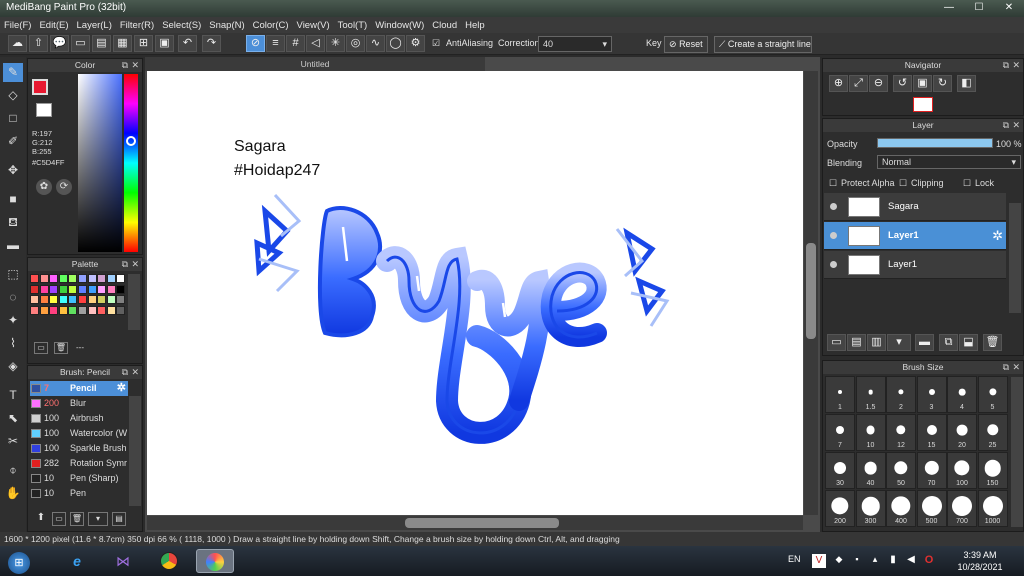  Describe the element at coordinates (169, 561) in the screenshot. I see `chrome-icon` at that location.